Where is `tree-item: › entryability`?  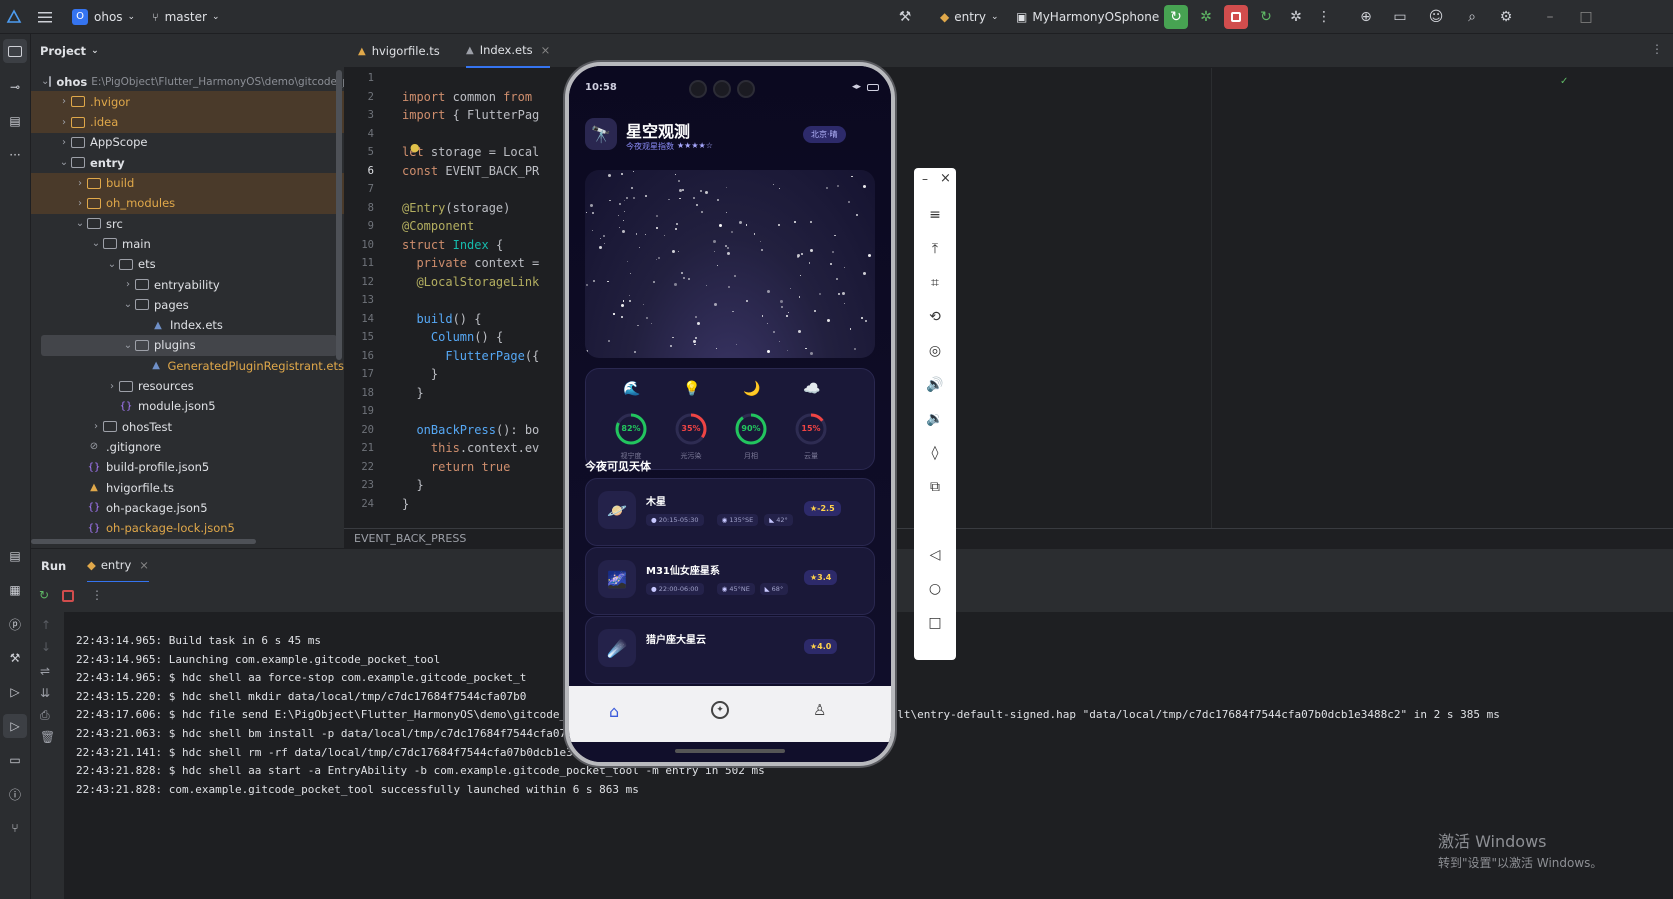 tree-item: › entryability is located at coordinates (187, 284).